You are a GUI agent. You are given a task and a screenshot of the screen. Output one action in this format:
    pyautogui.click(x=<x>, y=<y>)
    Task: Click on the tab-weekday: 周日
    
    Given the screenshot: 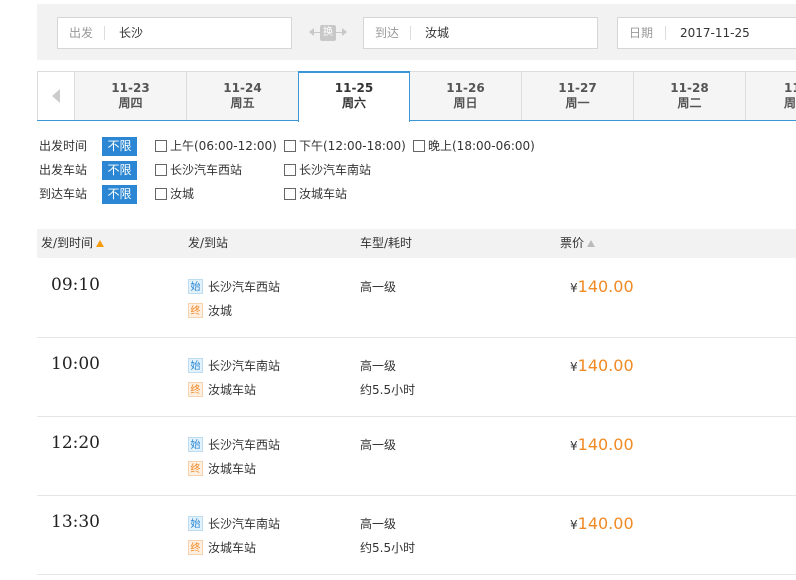 What is the action you would take?
    pyautogui.click(x=465, y=103)
    